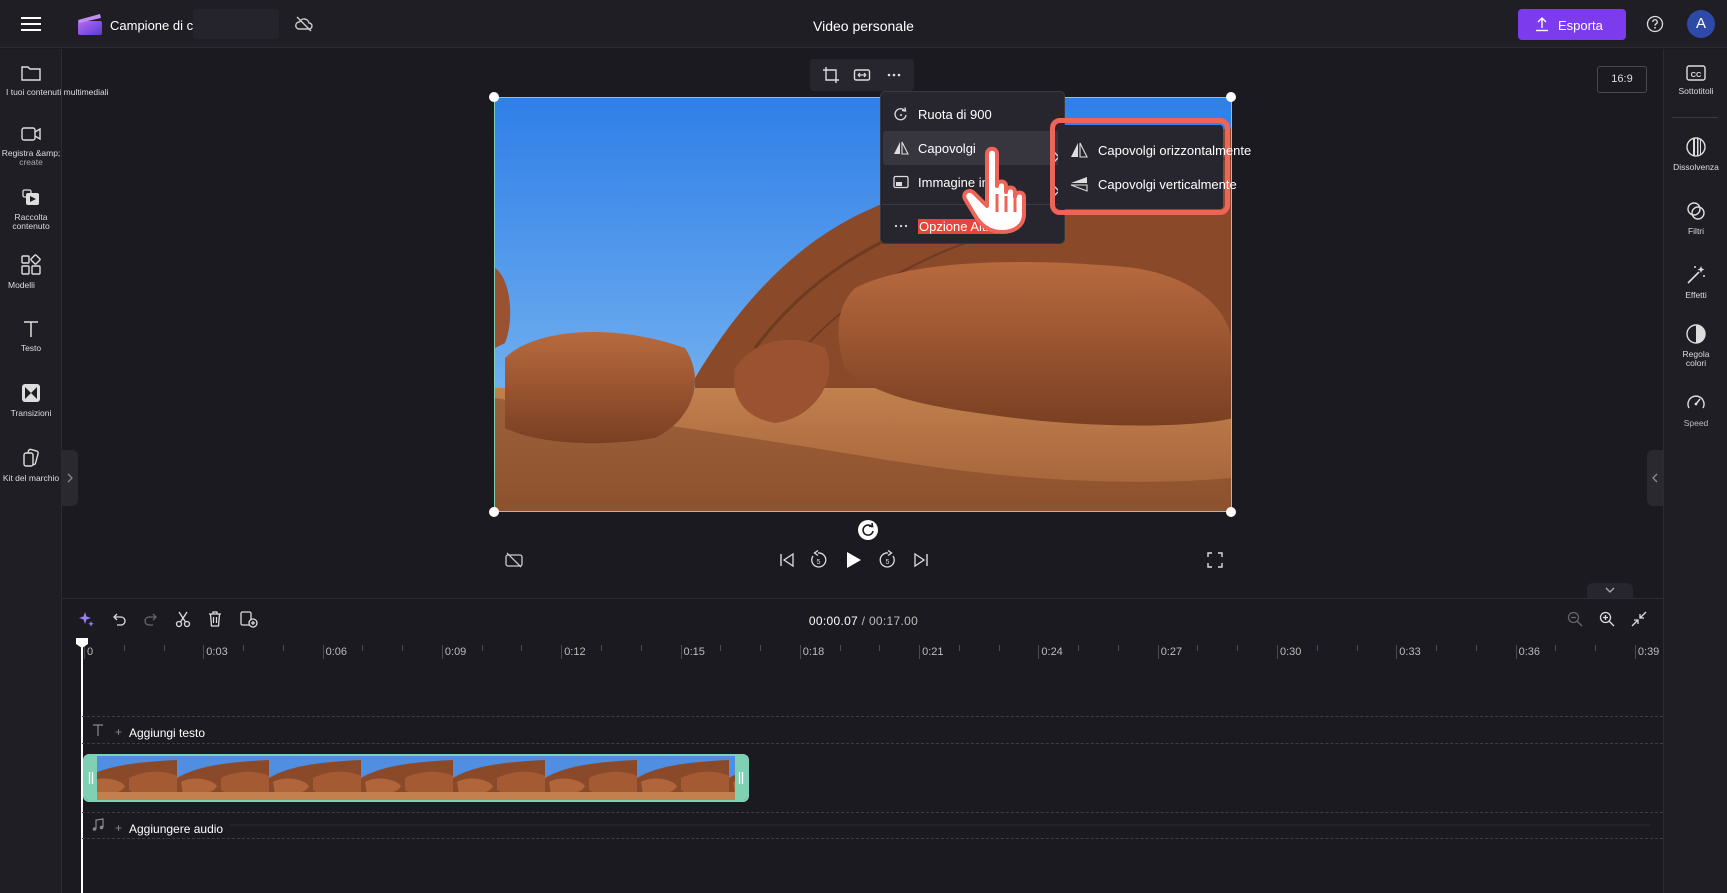  What do you see at coordinates (1695, 345) in the screenshot?
I see `sidebar-item-adjust-colors: Regola colori` at bounding box center [1695, 345].